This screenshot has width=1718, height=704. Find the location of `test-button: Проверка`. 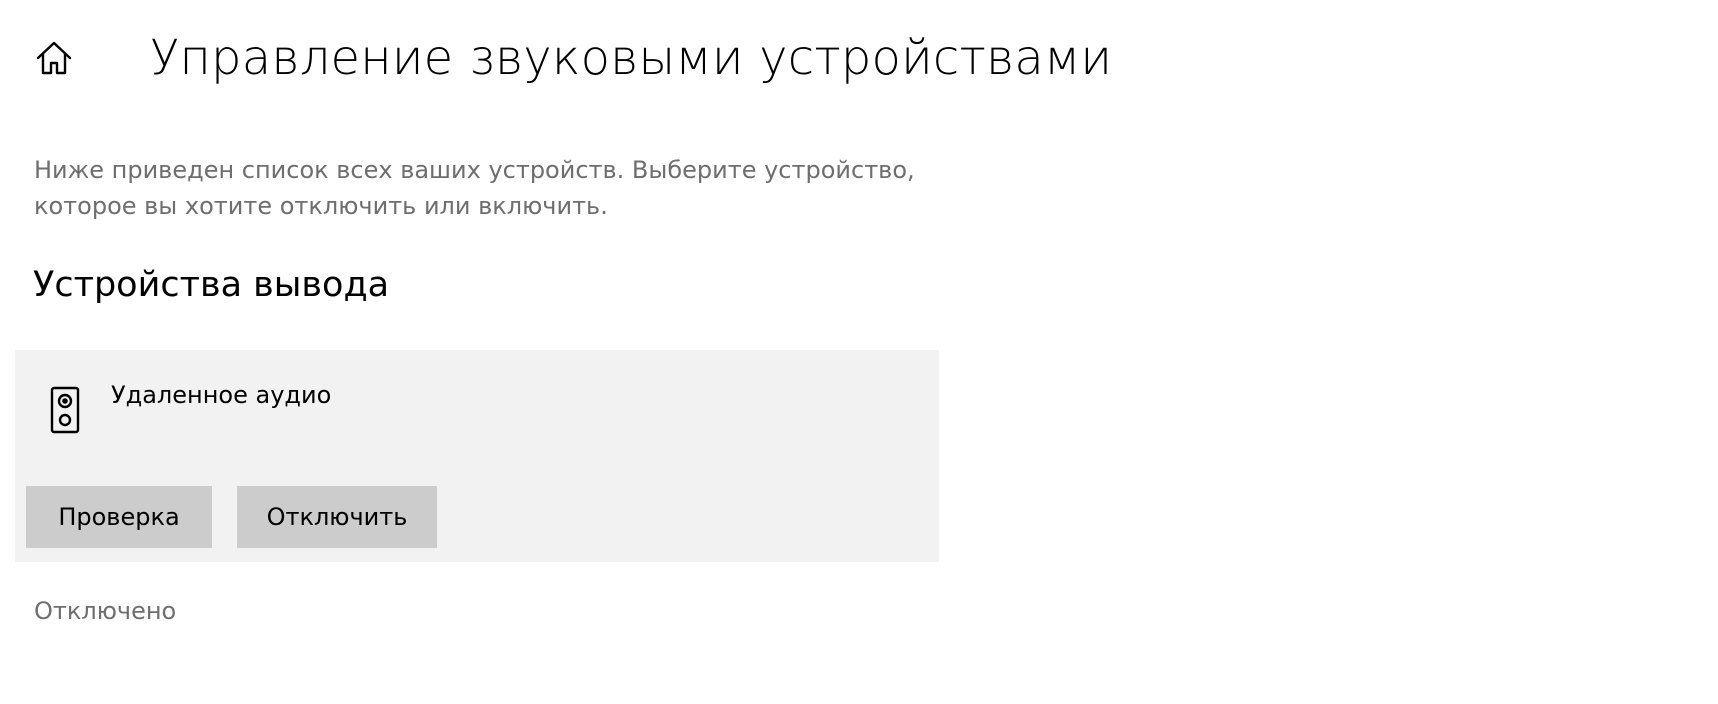

test-button: Проверка is located at coordinates (119, 517).